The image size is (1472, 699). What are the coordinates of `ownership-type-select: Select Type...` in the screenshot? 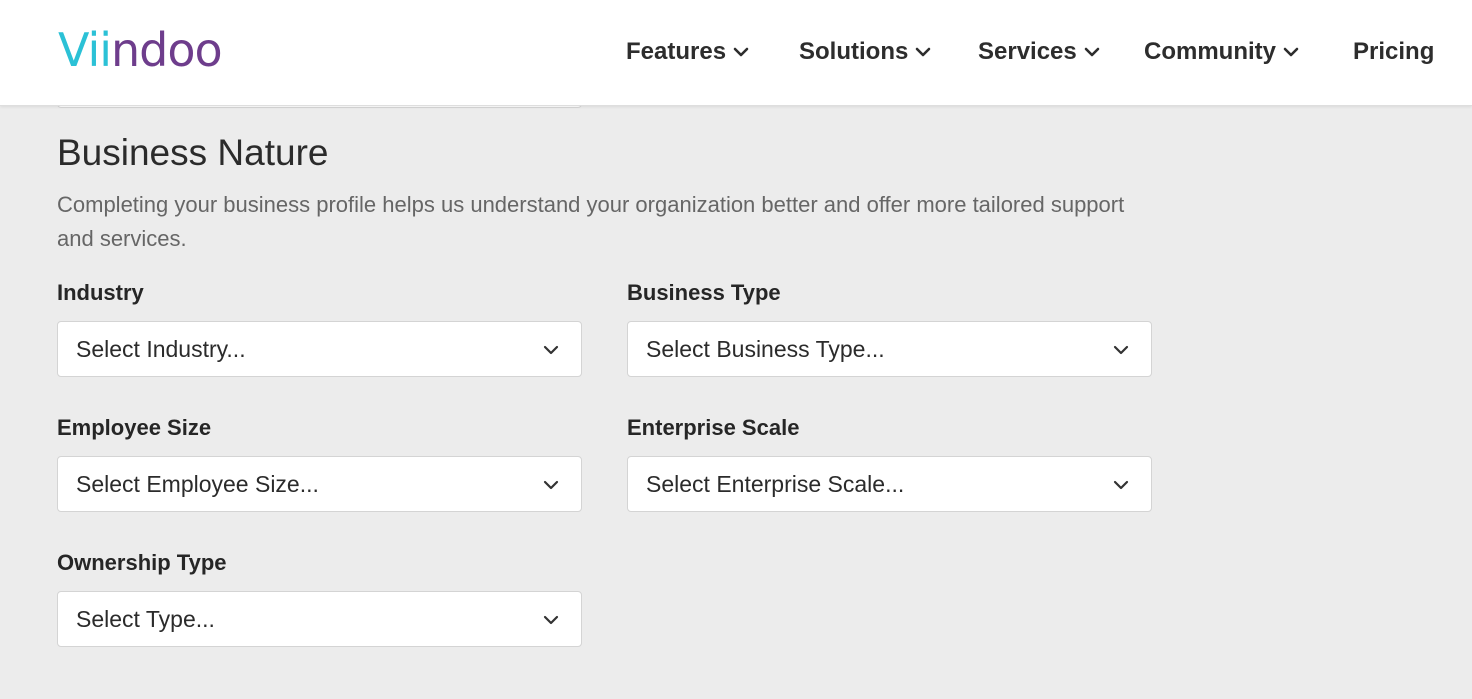 It's located at (319, 619).